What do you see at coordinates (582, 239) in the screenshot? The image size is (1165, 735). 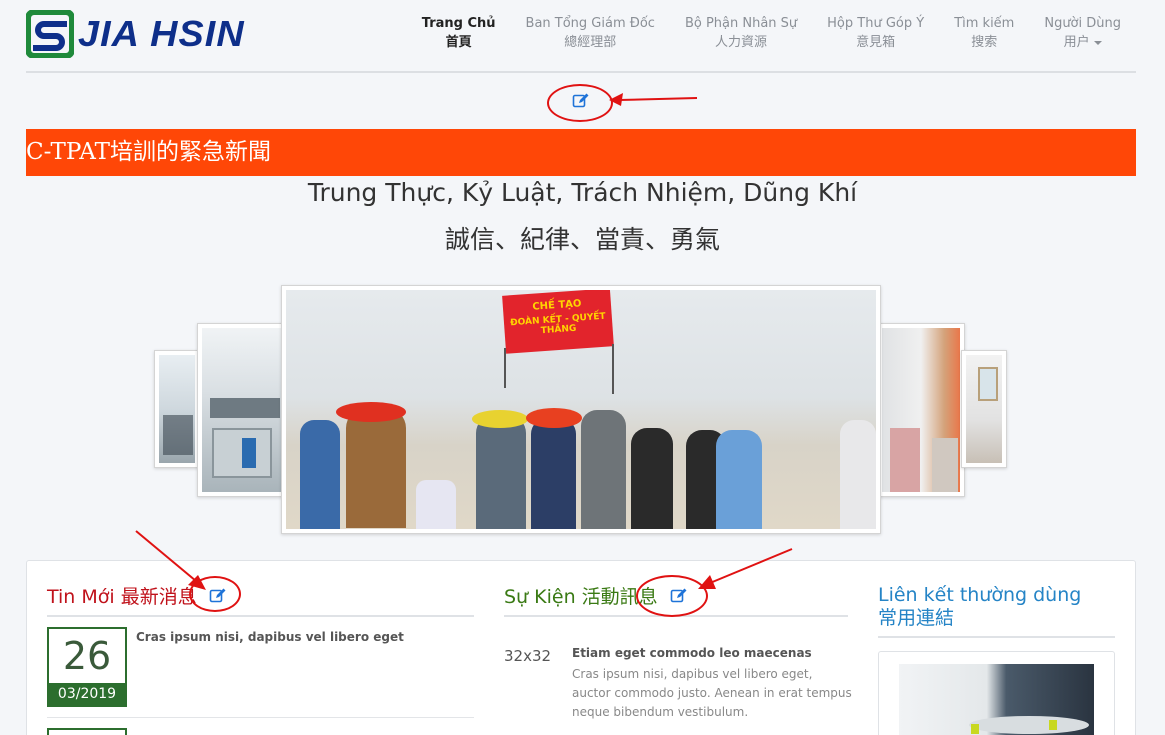 I see `motto-chinese: 誠信、紀律、當責、勇氣` at bounding box center [582, 239].